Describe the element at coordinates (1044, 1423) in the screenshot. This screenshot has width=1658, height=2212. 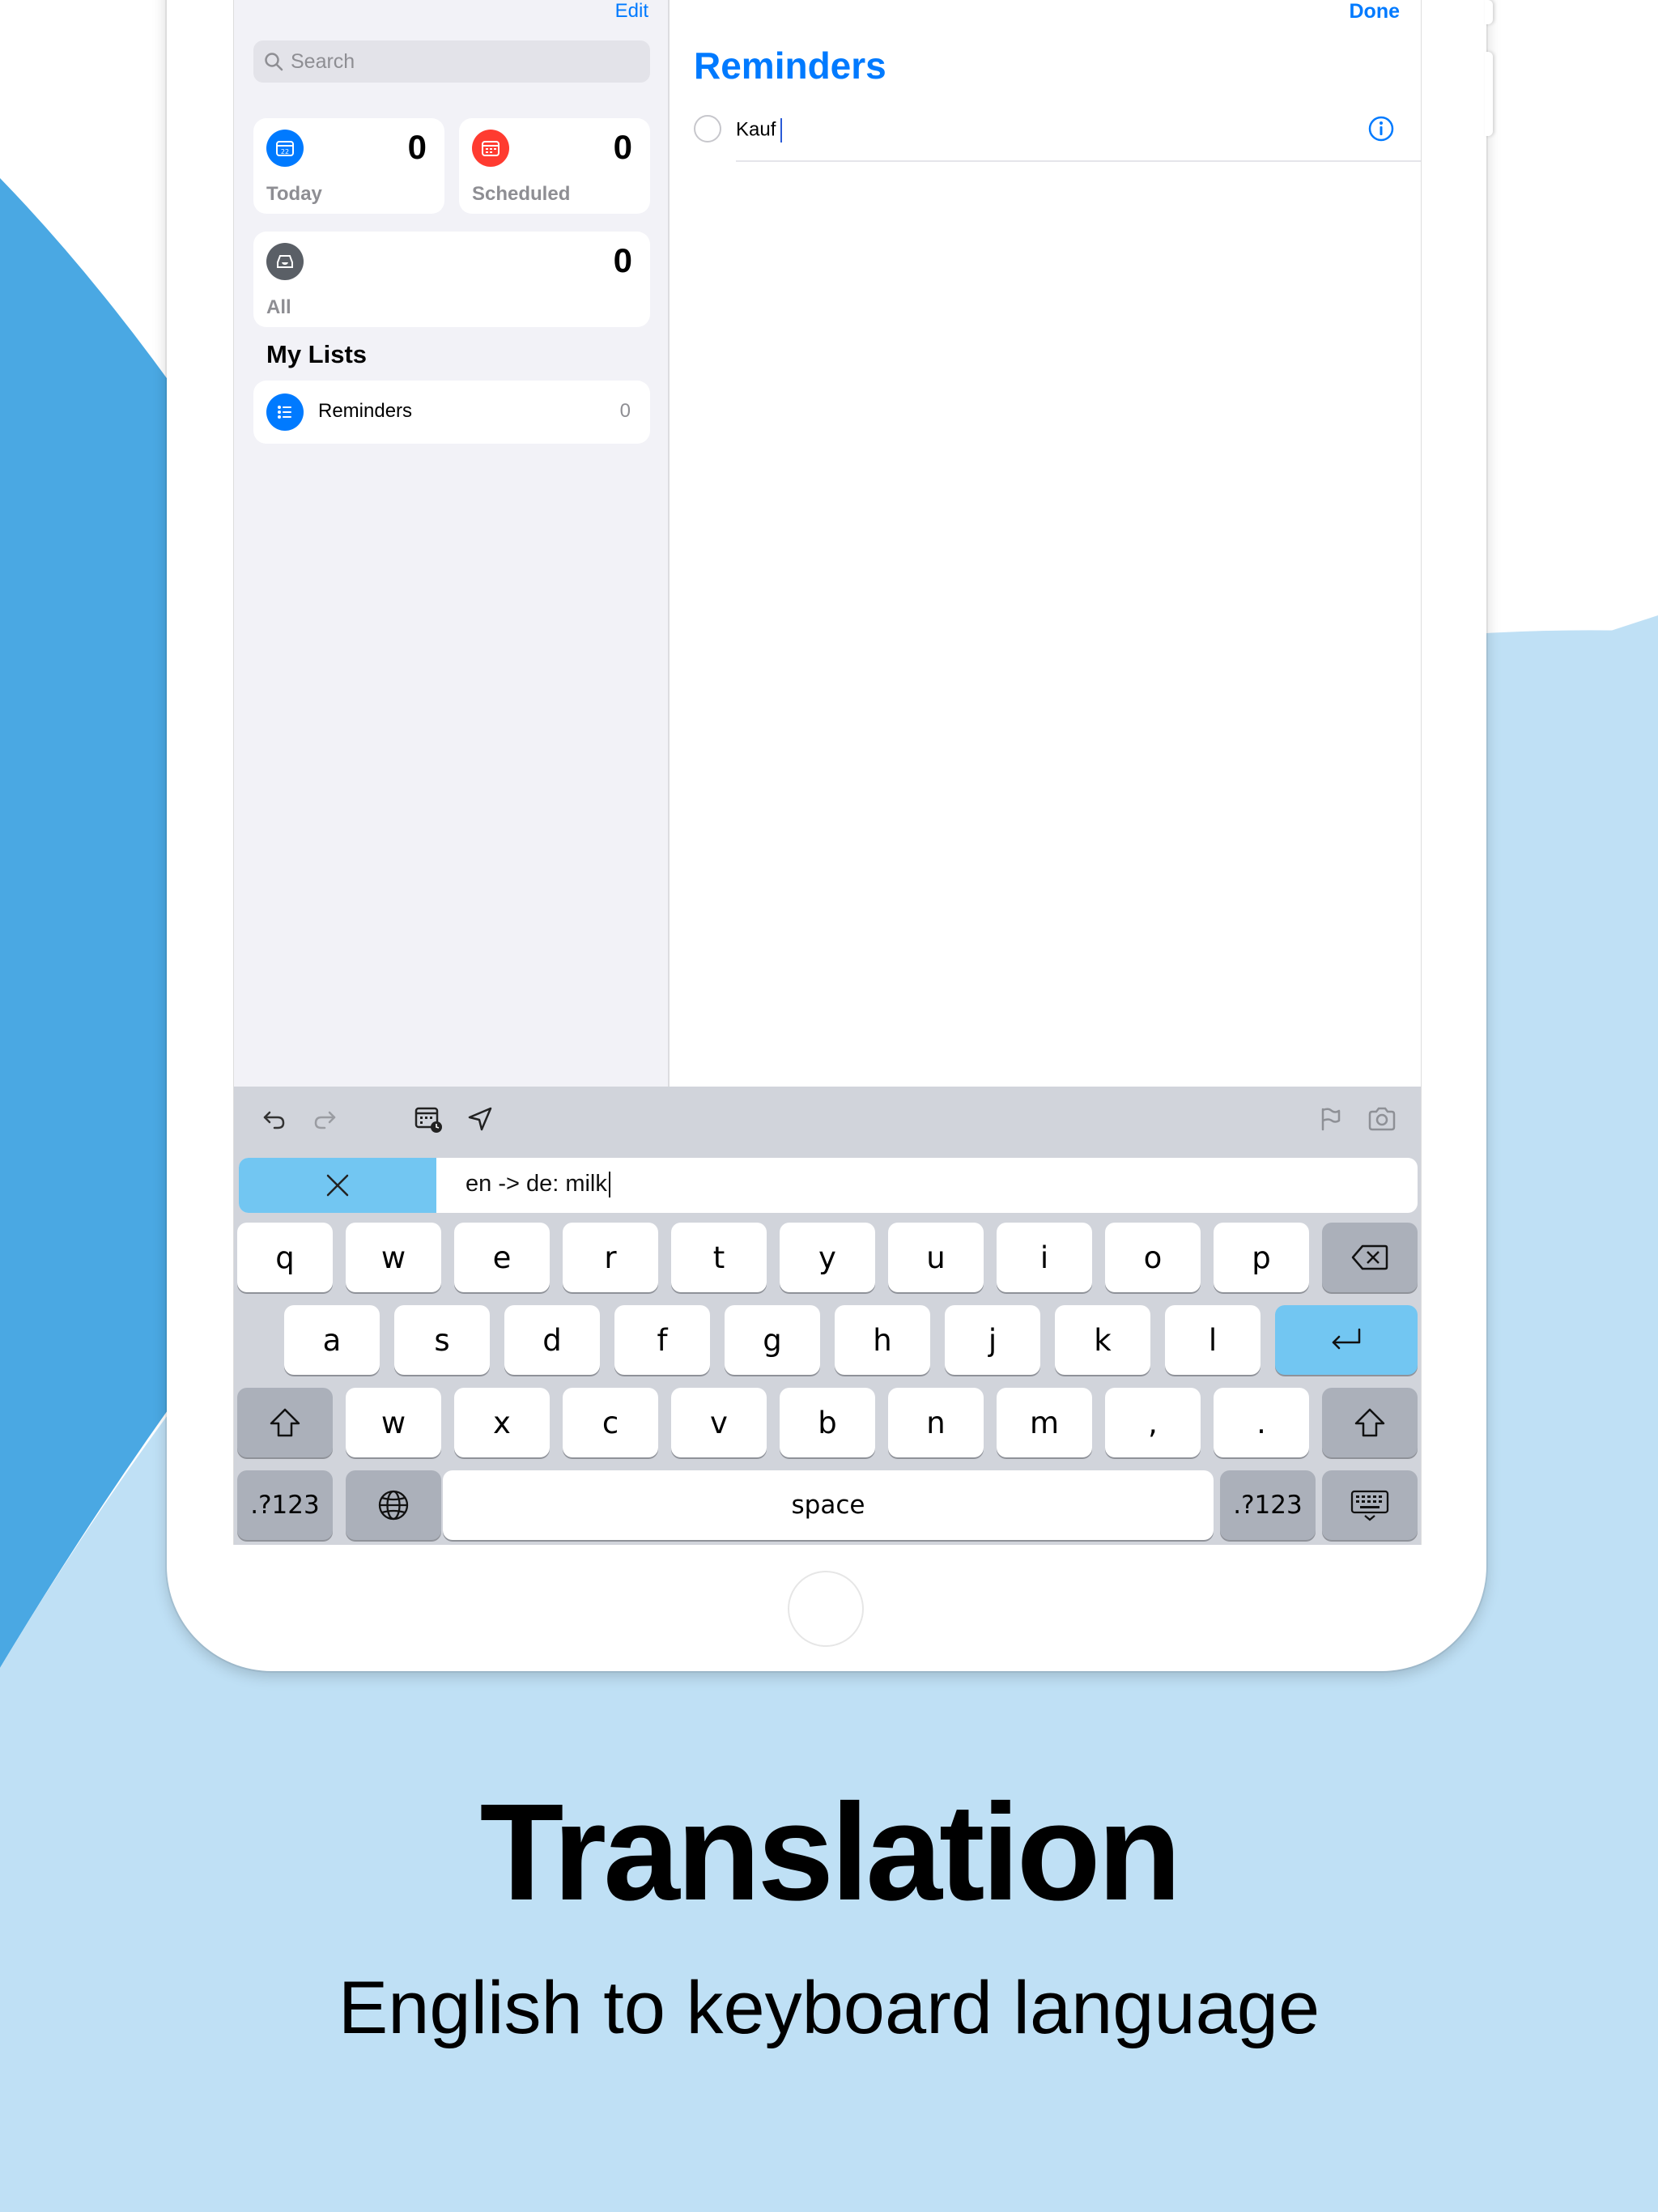
I see `key-m: m` at that location.